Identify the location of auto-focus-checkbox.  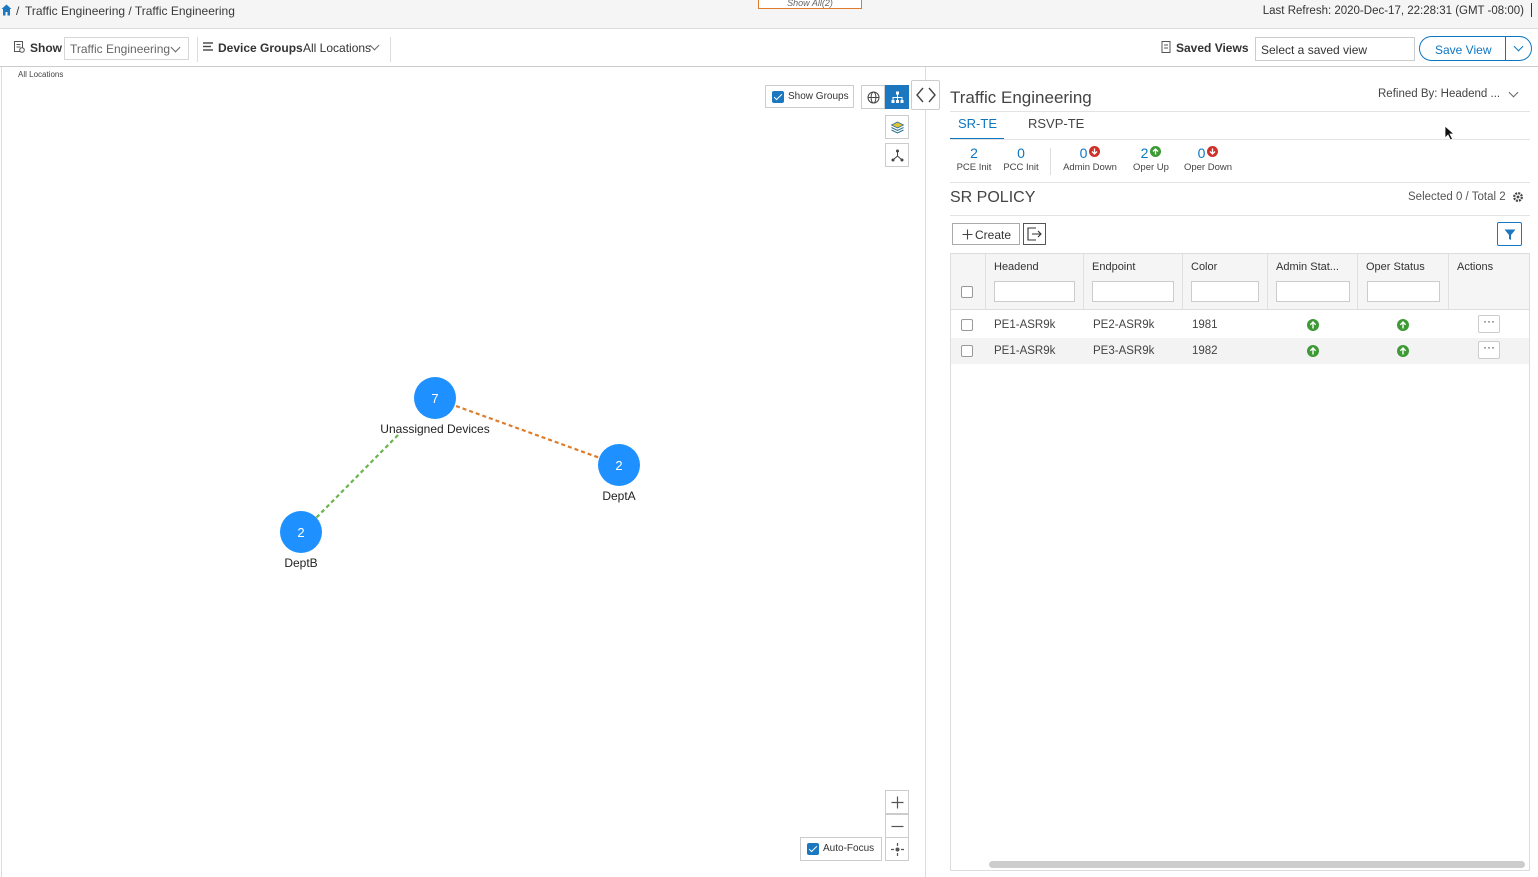
(813, 849).